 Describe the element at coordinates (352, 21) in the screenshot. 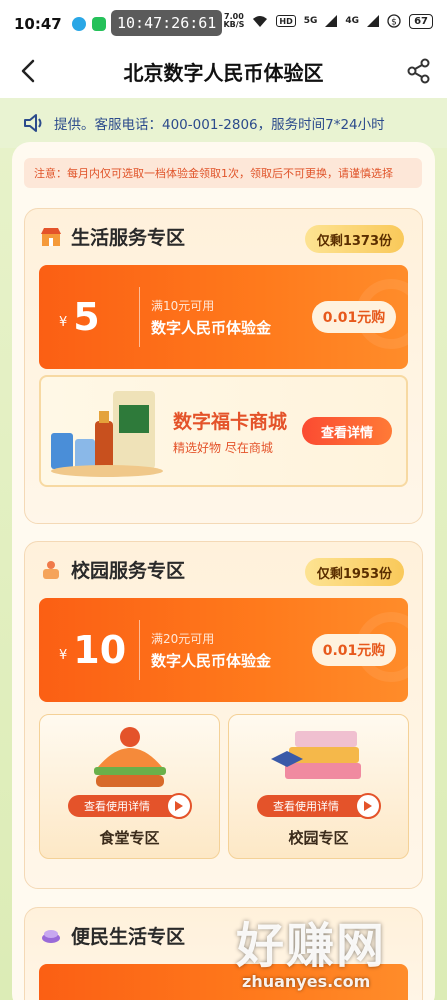

I see `signal-4g-icon: 4G` at that location.